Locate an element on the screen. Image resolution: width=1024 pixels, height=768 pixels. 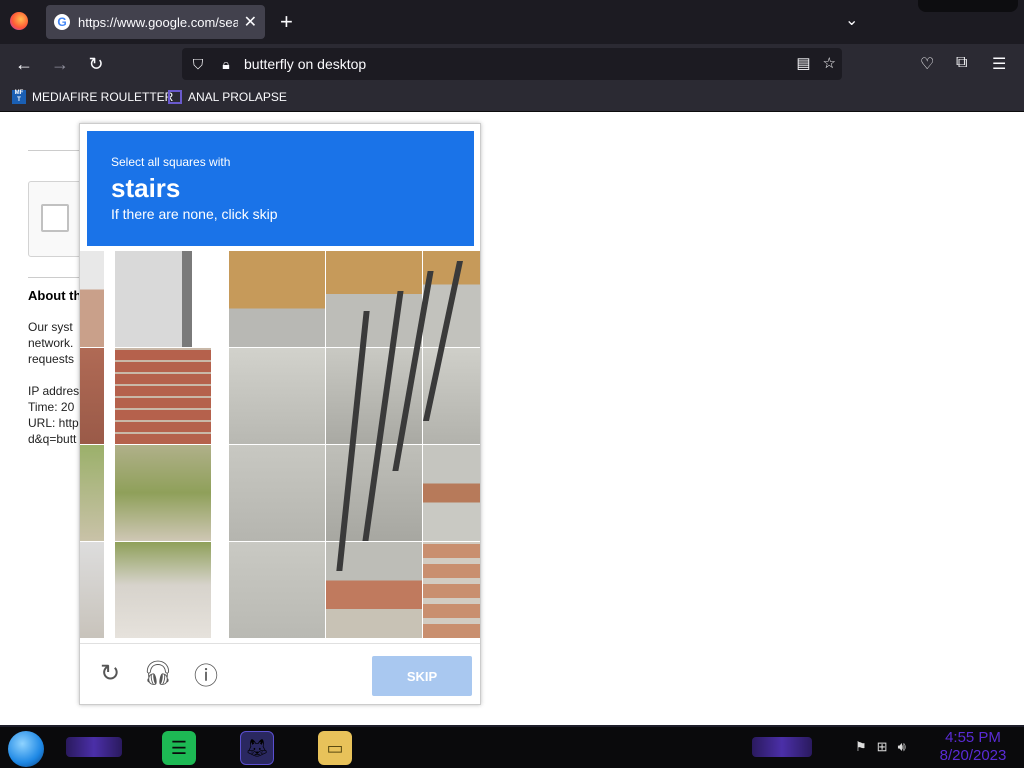
notes-app-icon: ☰ is located at coordinates (179, 748).